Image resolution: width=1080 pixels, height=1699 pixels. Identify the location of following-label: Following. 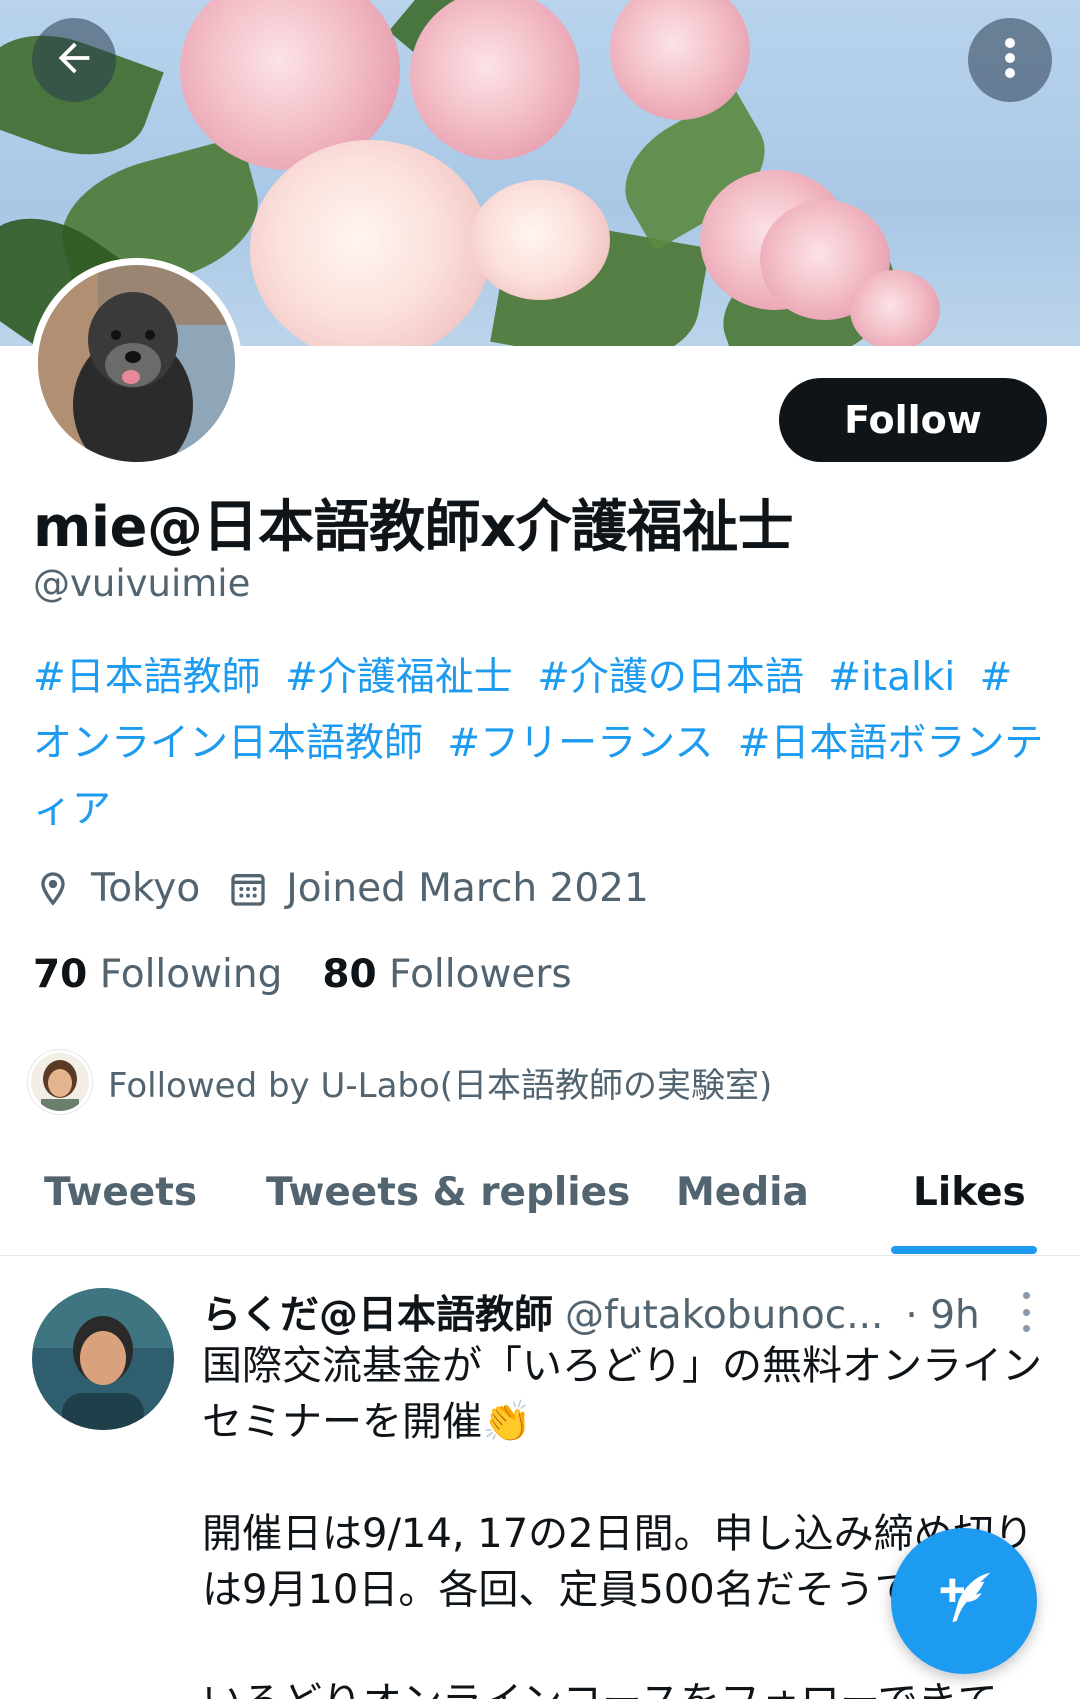
(191, 974).